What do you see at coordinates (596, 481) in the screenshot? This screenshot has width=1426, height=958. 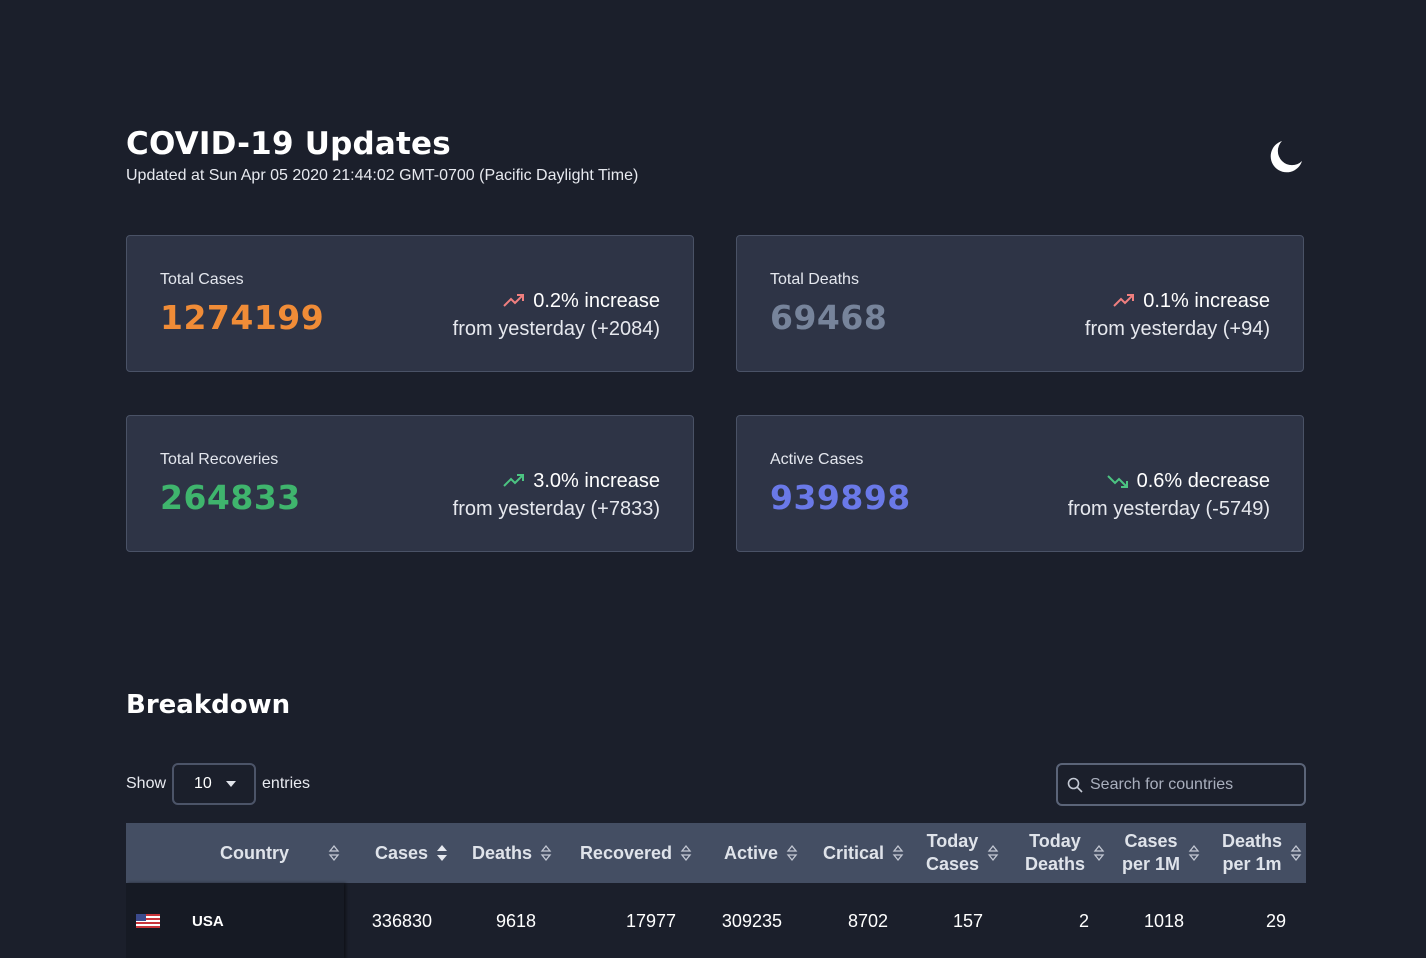 I see `stat-change-percent: 3.0% increase` at bounding box center [596, 481].